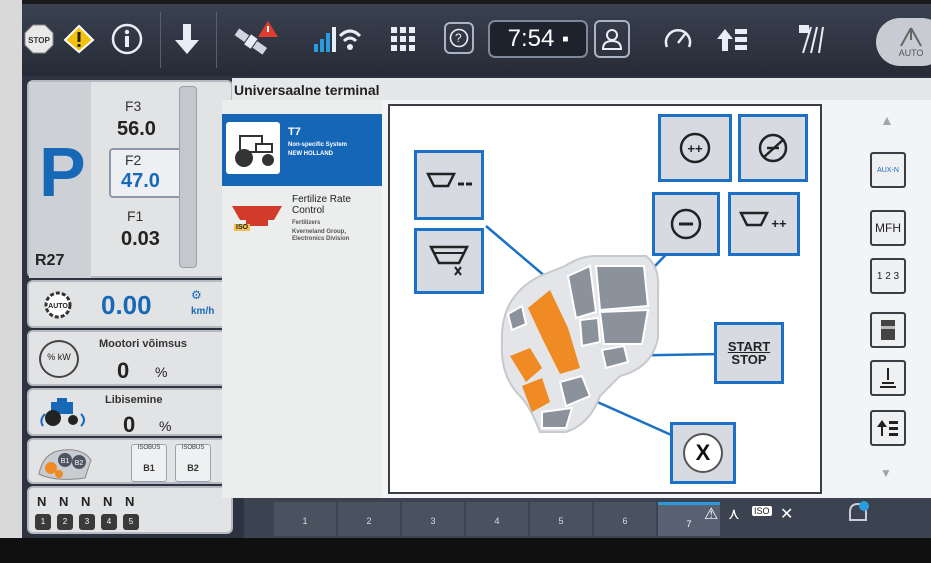 This screenshot has height=563, width=931. What do you see at coordinates (306, 223) in the screenshot?
I see `vt-item-line1: Fertilizers` at bounding box center [306, 223].